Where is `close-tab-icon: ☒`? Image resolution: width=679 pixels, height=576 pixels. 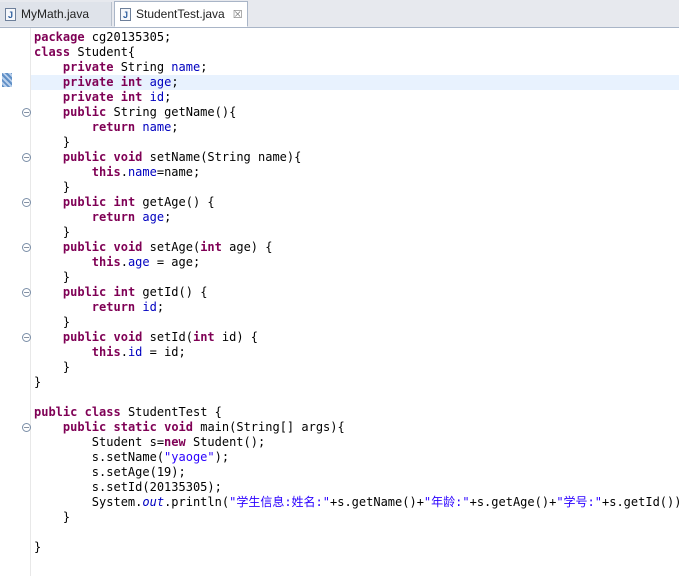
close-tab-icon: ☒ is located at coordinates (238, 14).